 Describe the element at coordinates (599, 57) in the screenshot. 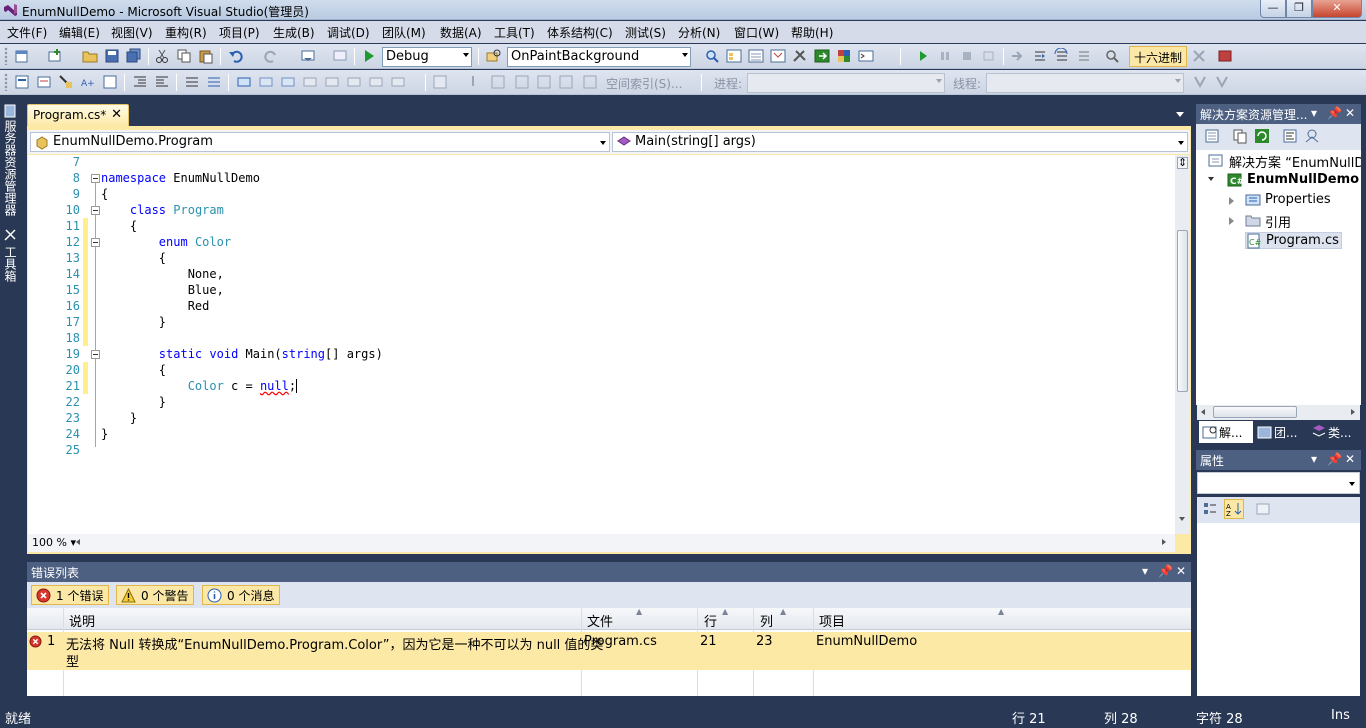

I see `find-combo: OnPaintBackground` at that location.